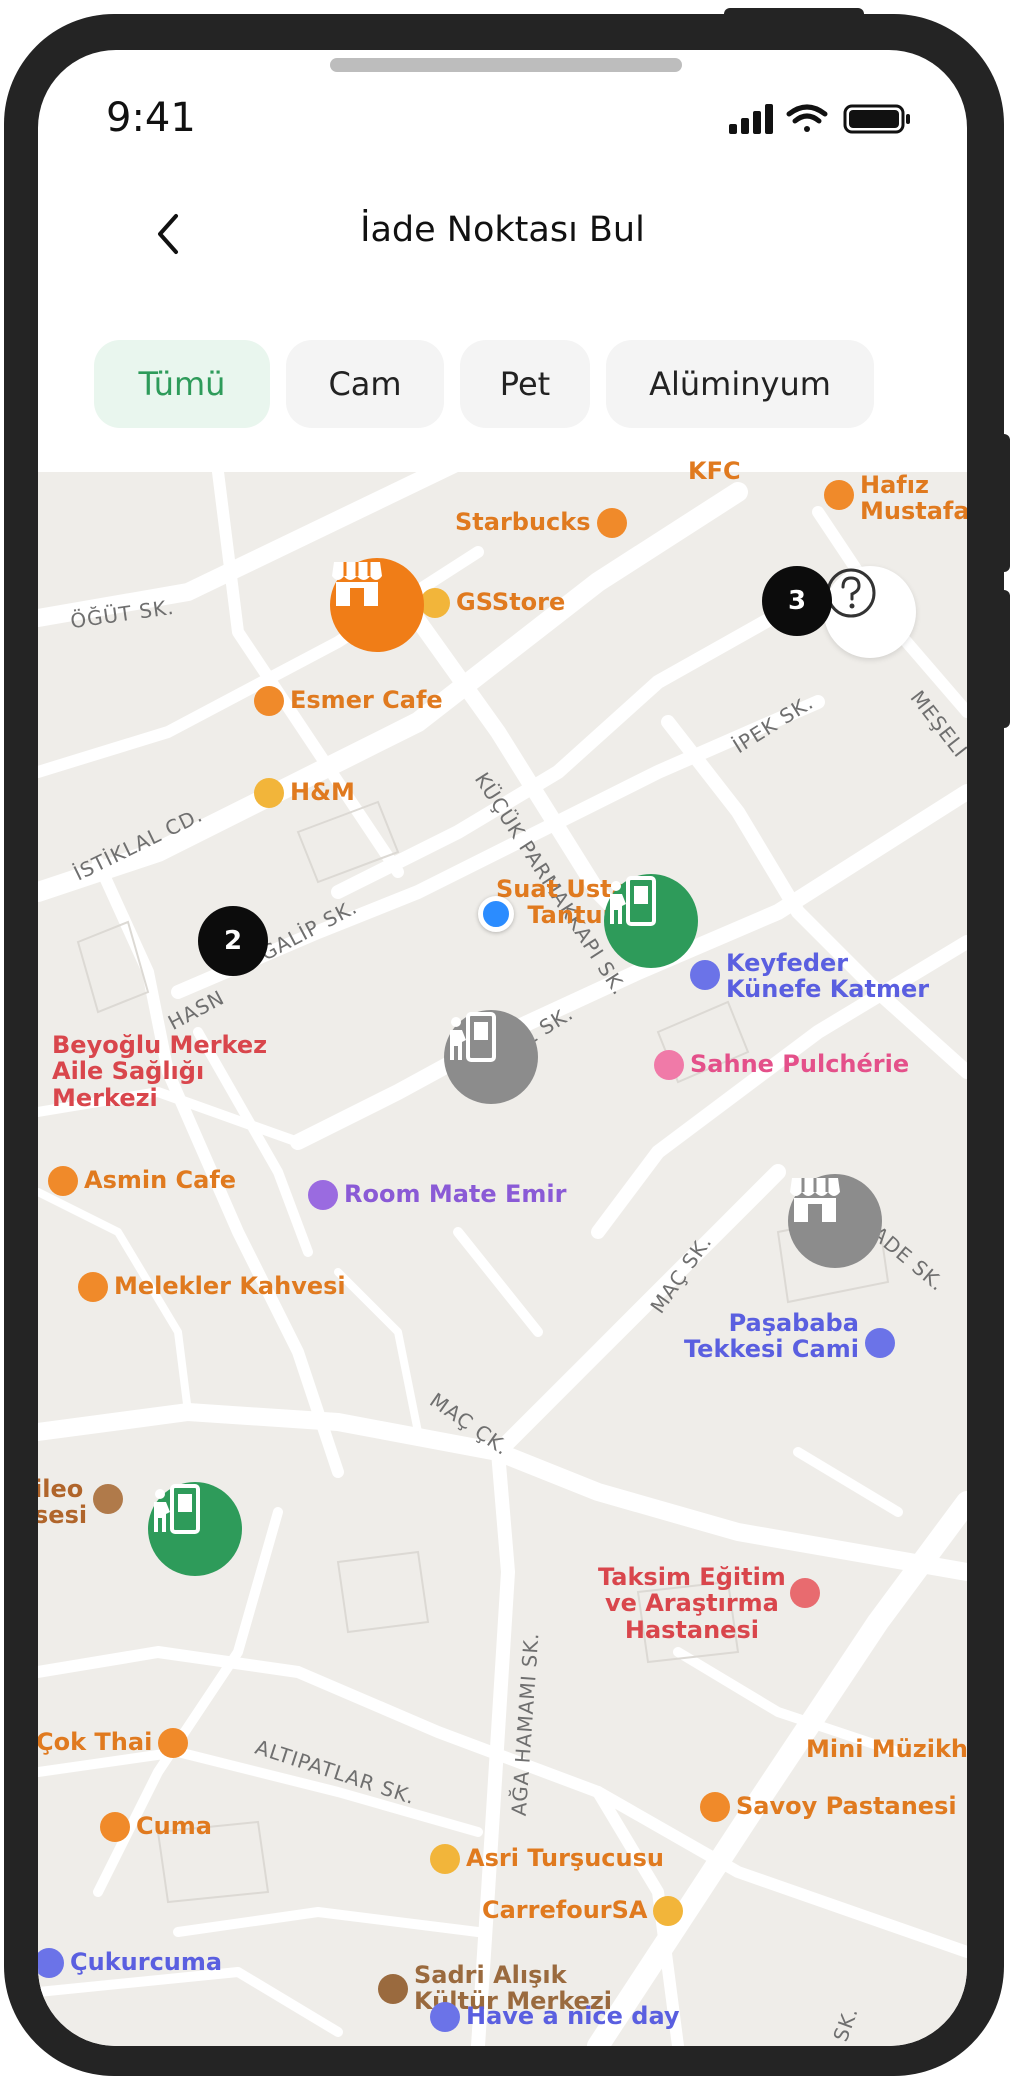  I want to click on poi-hm: H&M, so click(301, 793).